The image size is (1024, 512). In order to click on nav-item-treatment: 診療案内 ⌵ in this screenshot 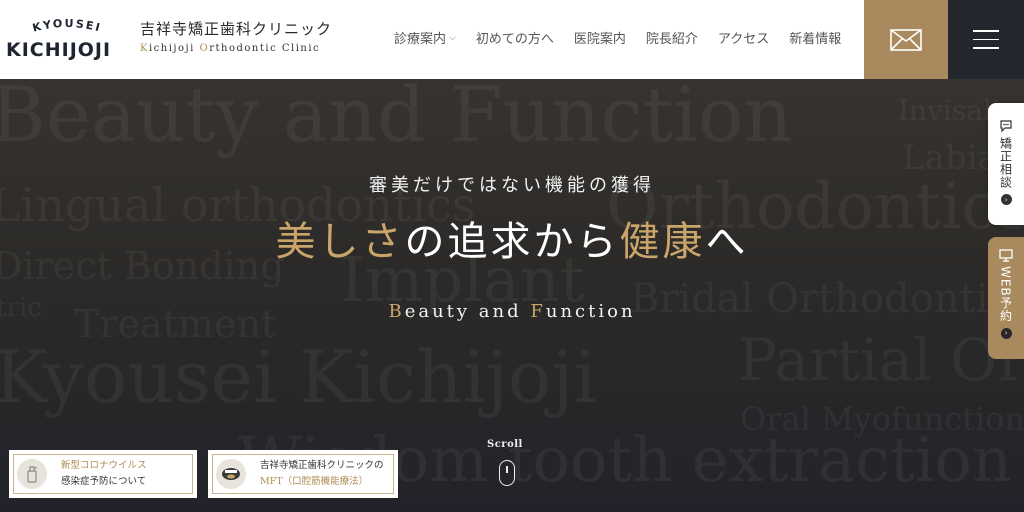, I will do `click(425, 37)`.